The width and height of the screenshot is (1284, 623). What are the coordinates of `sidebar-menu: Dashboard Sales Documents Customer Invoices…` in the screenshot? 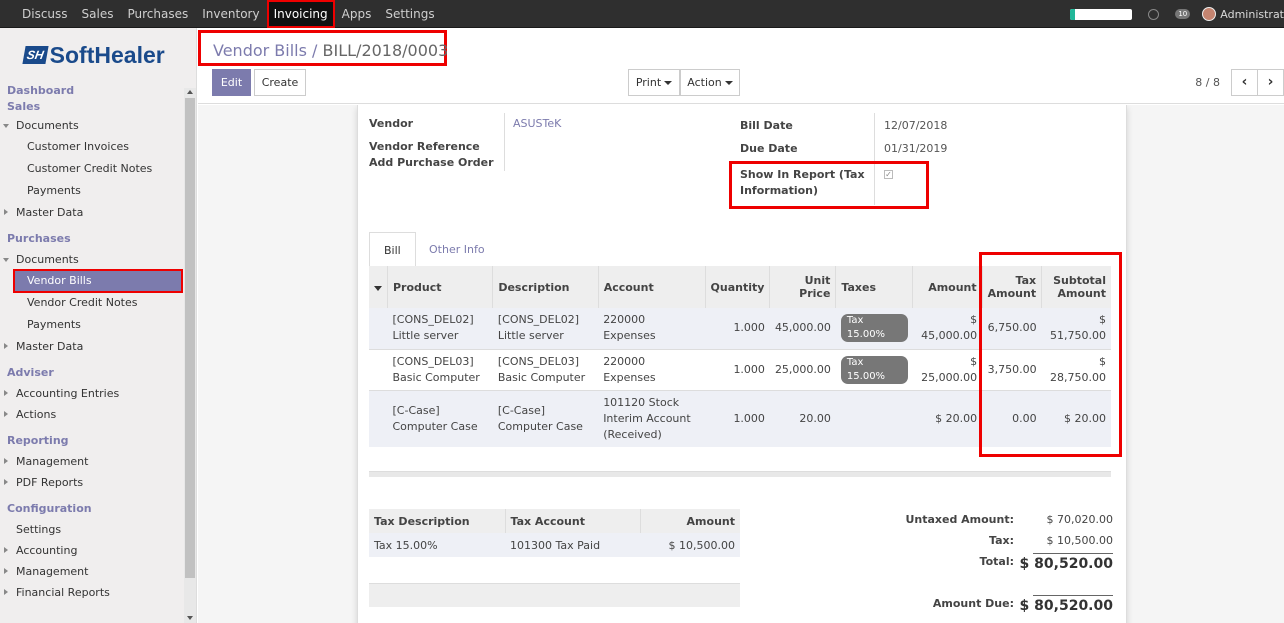 It's located at (92, 343).